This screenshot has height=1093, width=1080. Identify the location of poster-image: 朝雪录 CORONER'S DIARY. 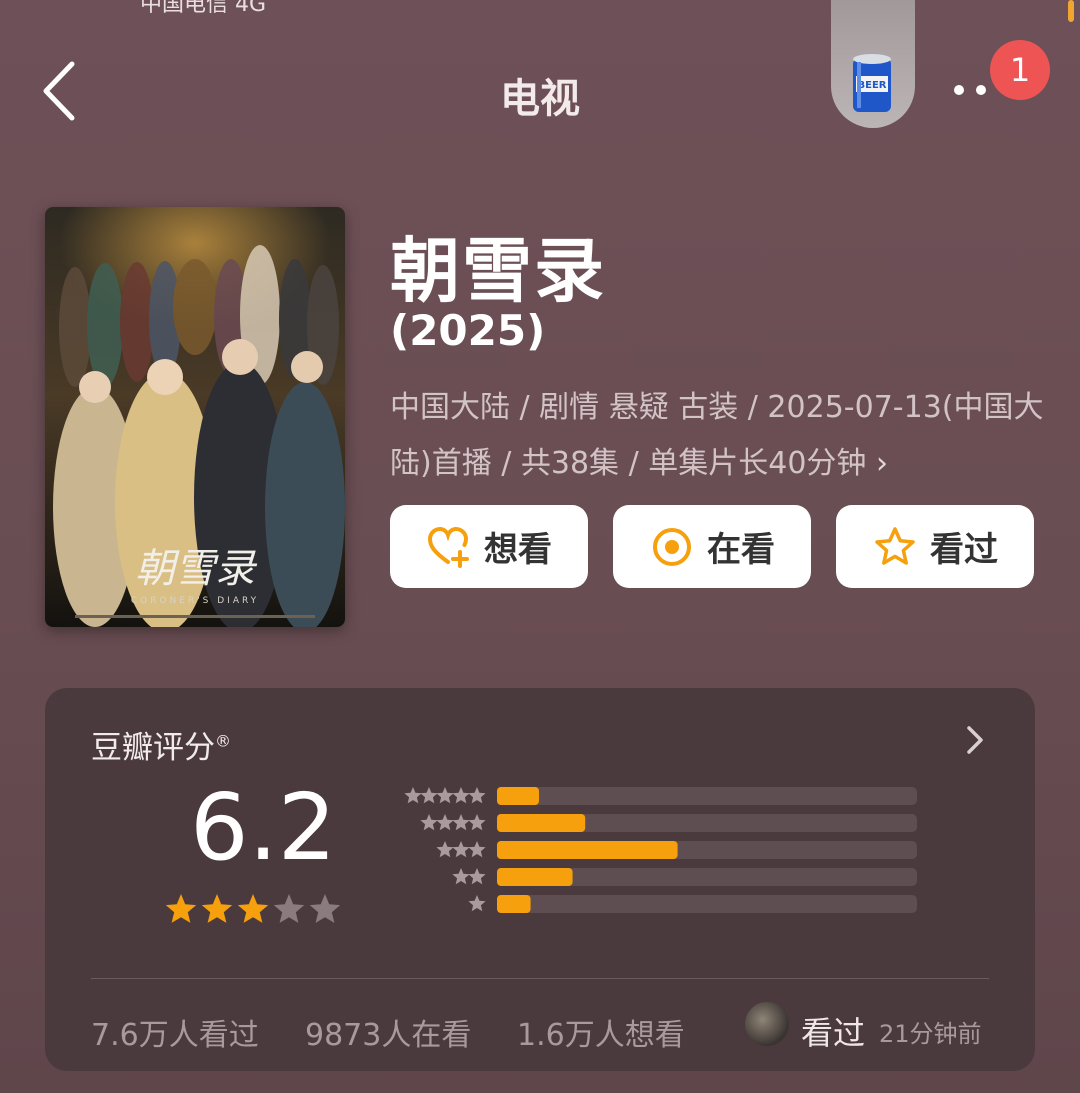
(195, 417).